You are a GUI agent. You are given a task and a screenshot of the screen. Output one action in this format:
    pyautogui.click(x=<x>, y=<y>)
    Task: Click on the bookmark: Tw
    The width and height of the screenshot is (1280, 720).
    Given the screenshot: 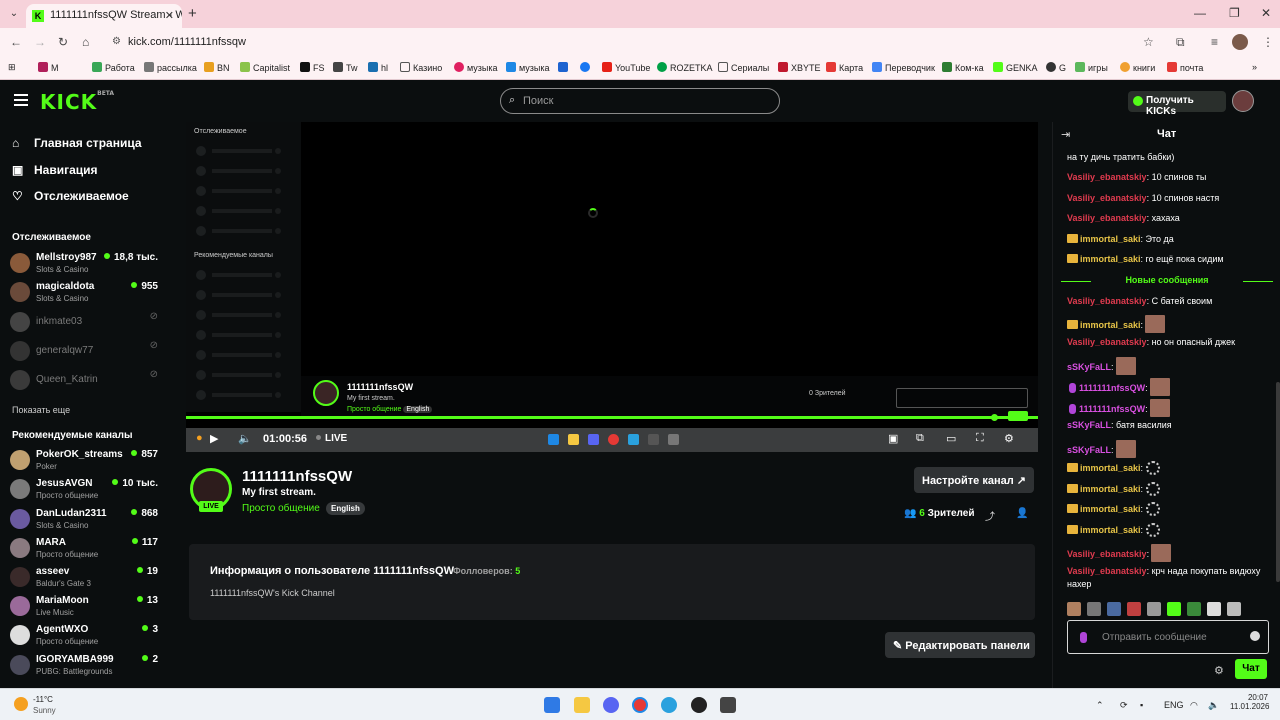 What is the action you would take?
    pyautogui.click(x=345, y=67)
    